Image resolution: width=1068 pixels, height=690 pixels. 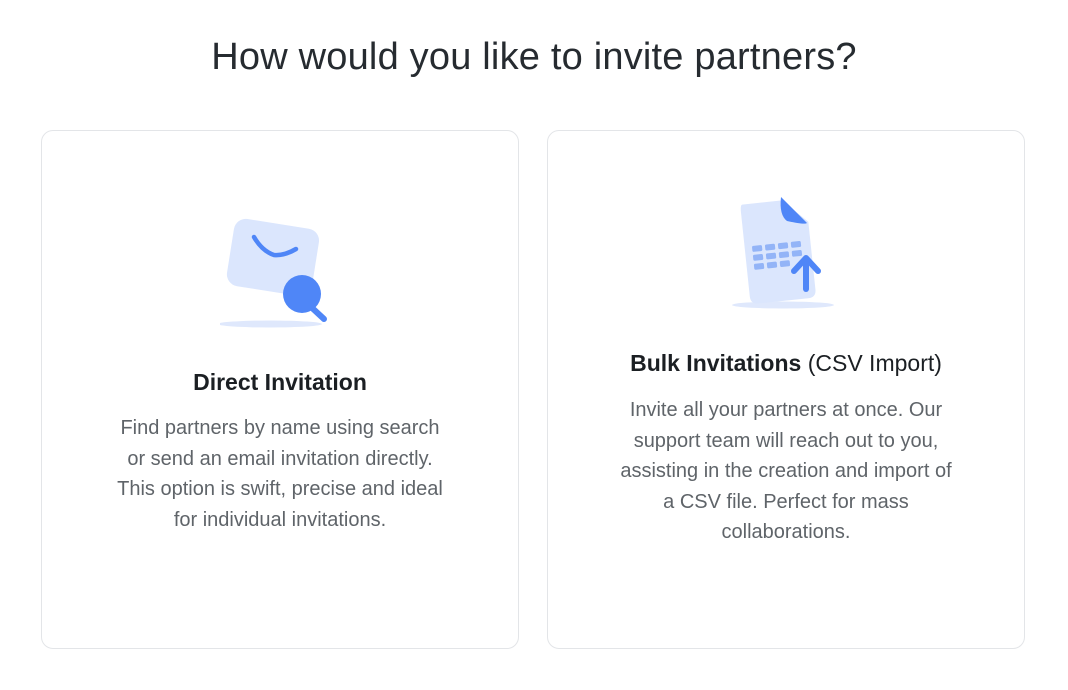 I want to click on envelope-search-icon, so click(x=273, y=273).